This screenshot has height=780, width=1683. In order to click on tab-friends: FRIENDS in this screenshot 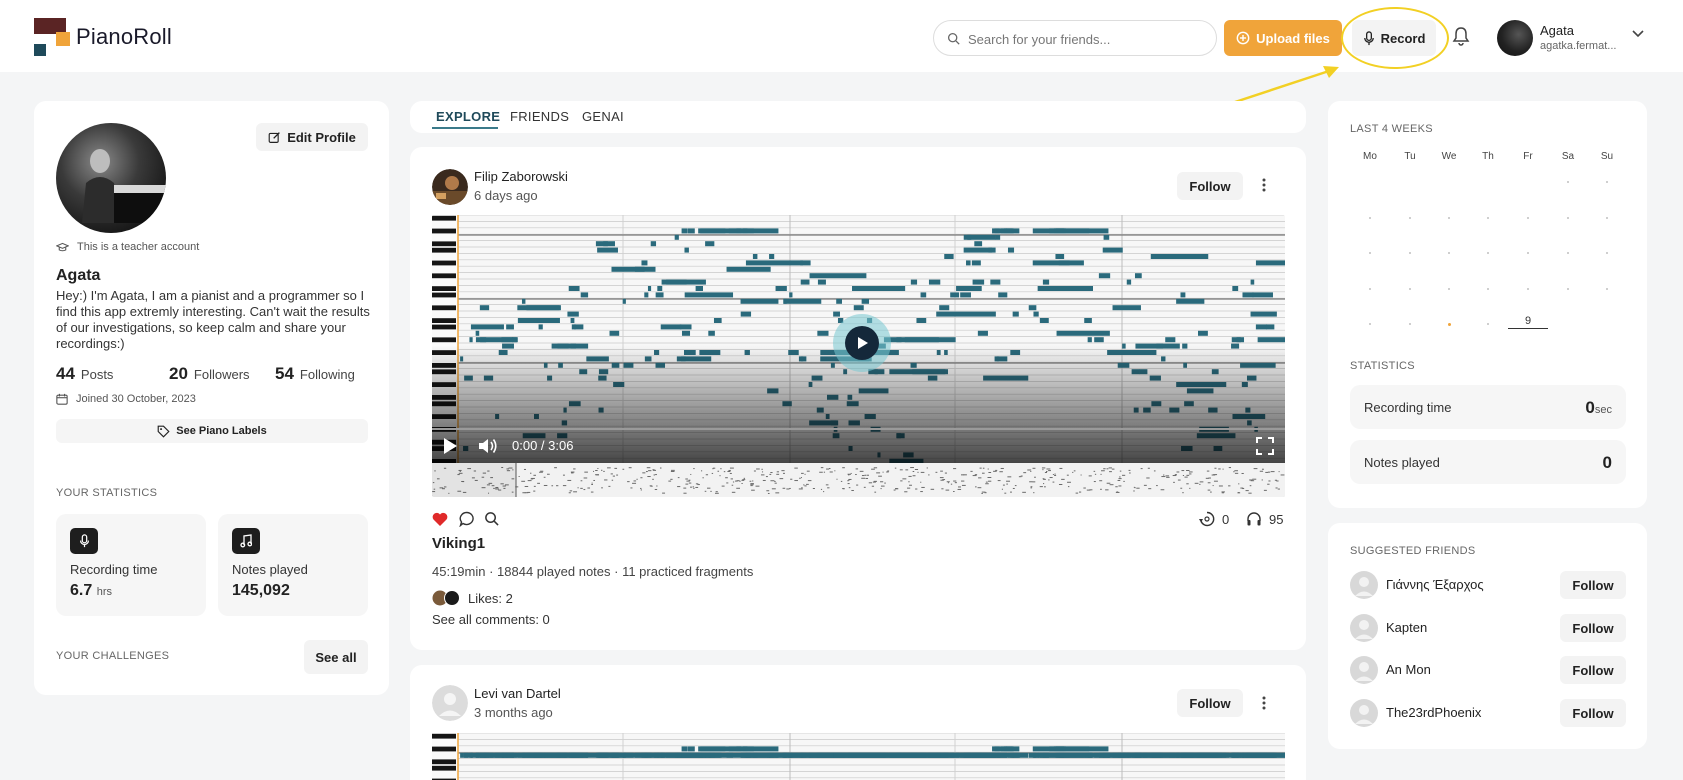, I will do `click(539, 116)`.